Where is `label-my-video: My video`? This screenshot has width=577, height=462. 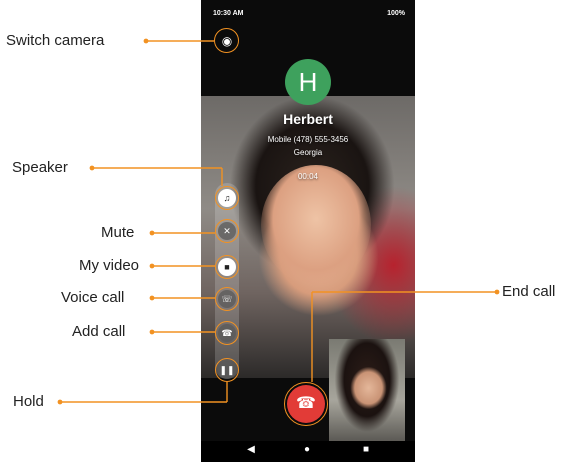 label-my-video: My video is located at coordinates (109, 265).